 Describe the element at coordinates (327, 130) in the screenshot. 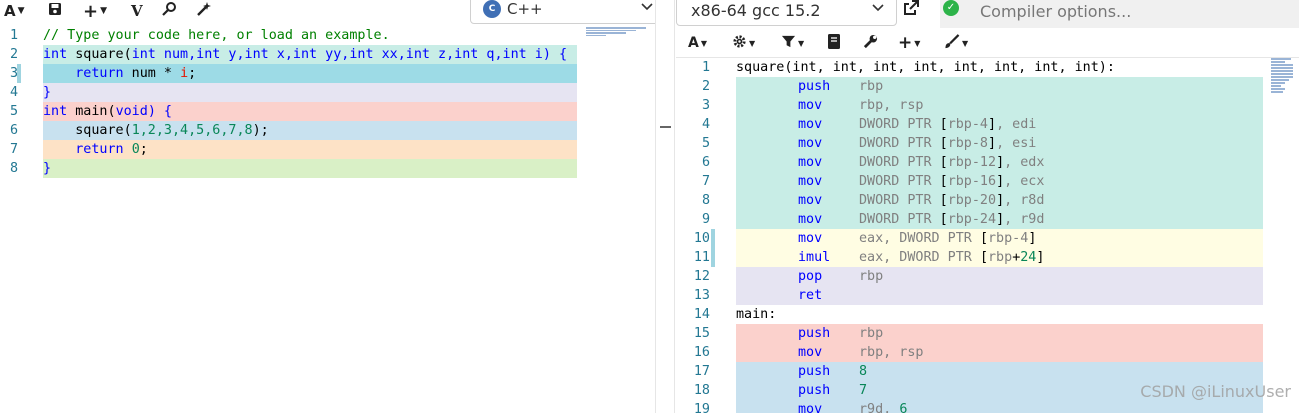

I see `source-line: 6 square(1,2,3,4,5,6,7,8);` at that location.